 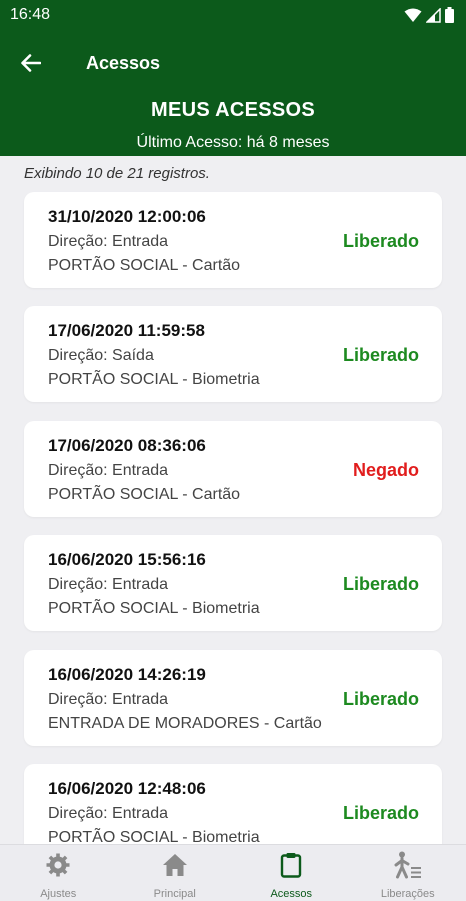 I want to click on back-button, so click(x=31, y=63).